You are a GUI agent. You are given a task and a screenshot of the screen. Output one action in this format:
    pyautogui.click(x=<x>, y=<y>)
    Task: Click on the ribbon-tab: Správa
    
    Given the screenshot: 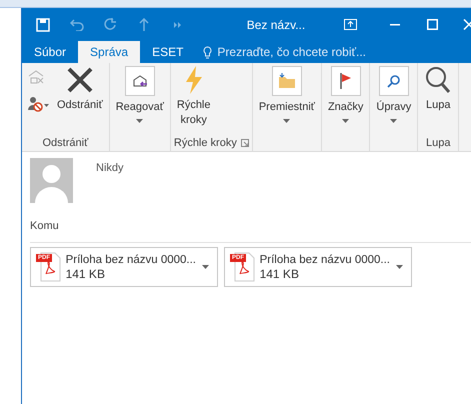 What is the action you would take?
    pyautogui.click(x=109, y=52)
    